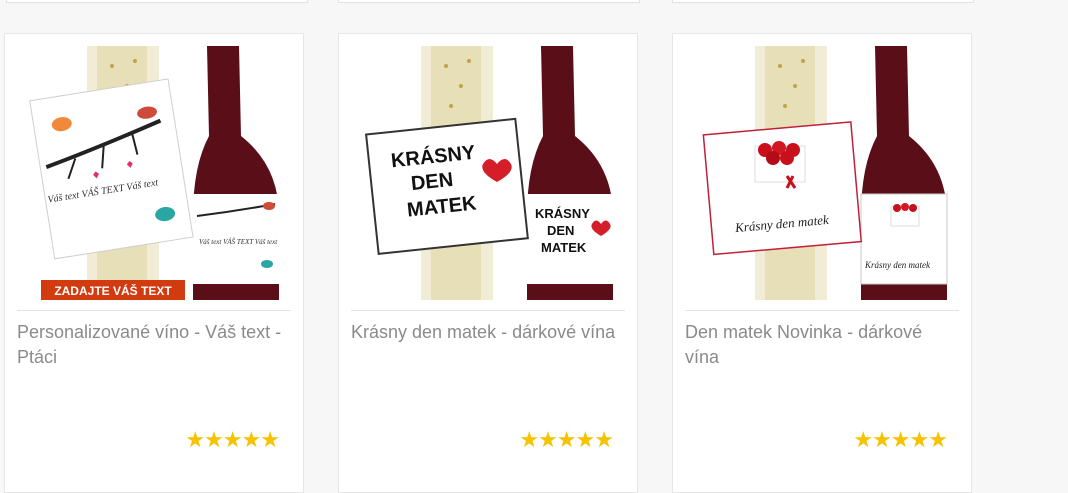  Describe the element at coordinates (432, 182) in the screenshot. I see `label-big-line-2: DEN` at that location.